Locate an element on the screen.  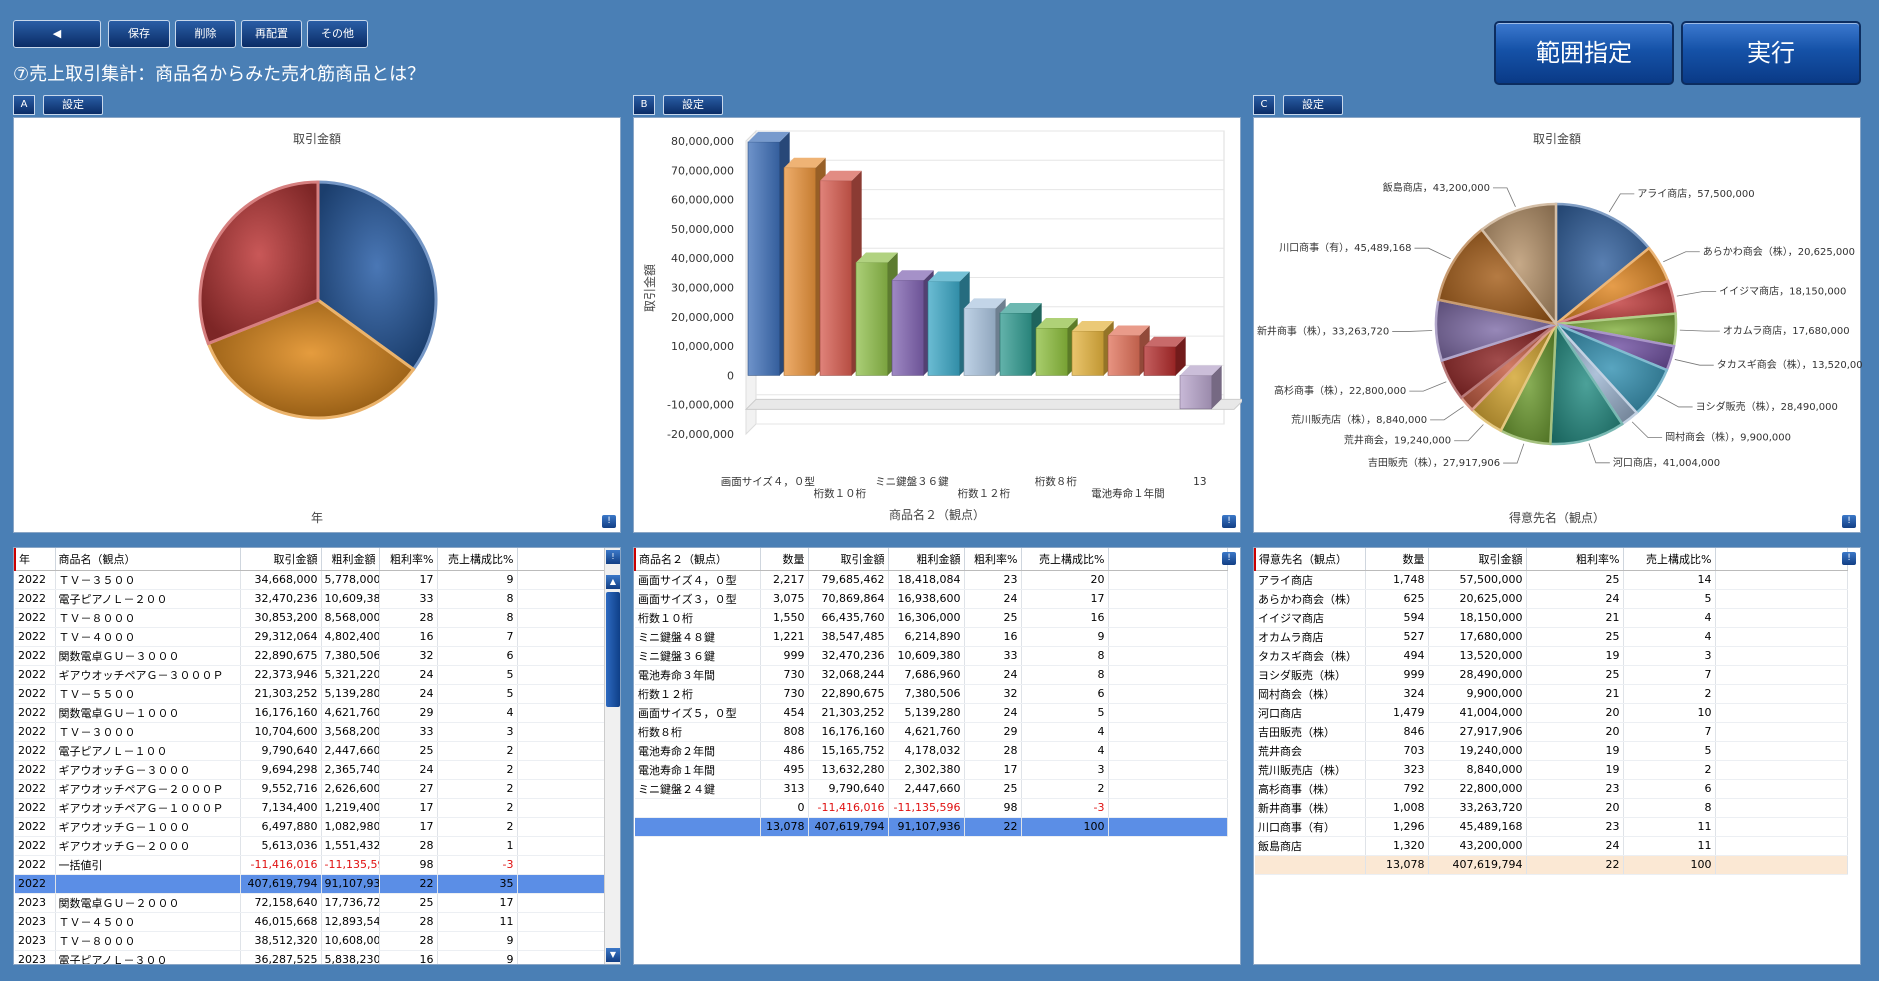
table-row: 河口商店 1,479 41,004,000 20 10 is located at coordinates (1551, 713).